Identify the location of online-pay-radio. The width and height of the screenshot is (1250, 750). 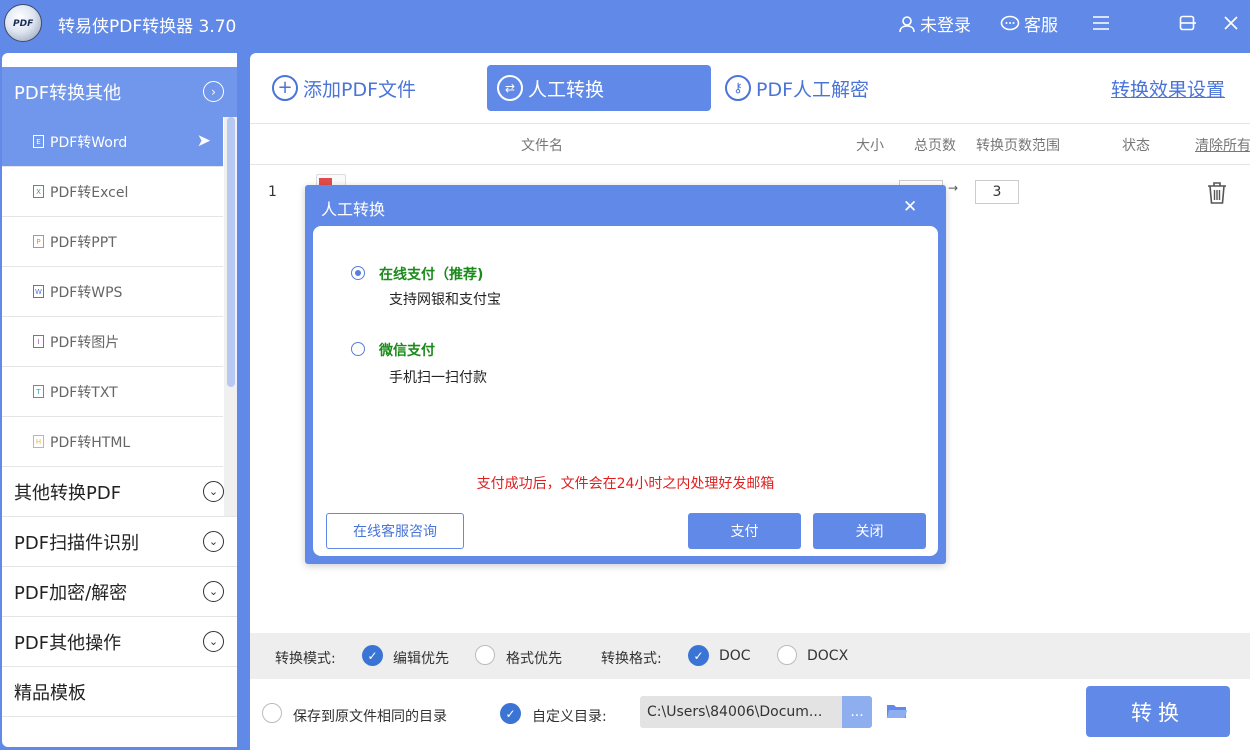
(358, 273).